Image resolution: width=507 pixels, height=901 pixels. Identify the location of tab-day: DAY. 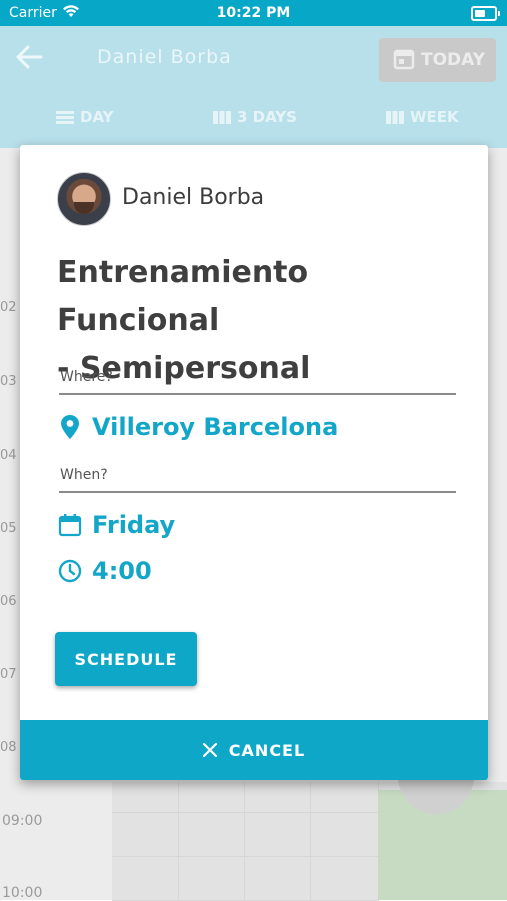
(85, 117).